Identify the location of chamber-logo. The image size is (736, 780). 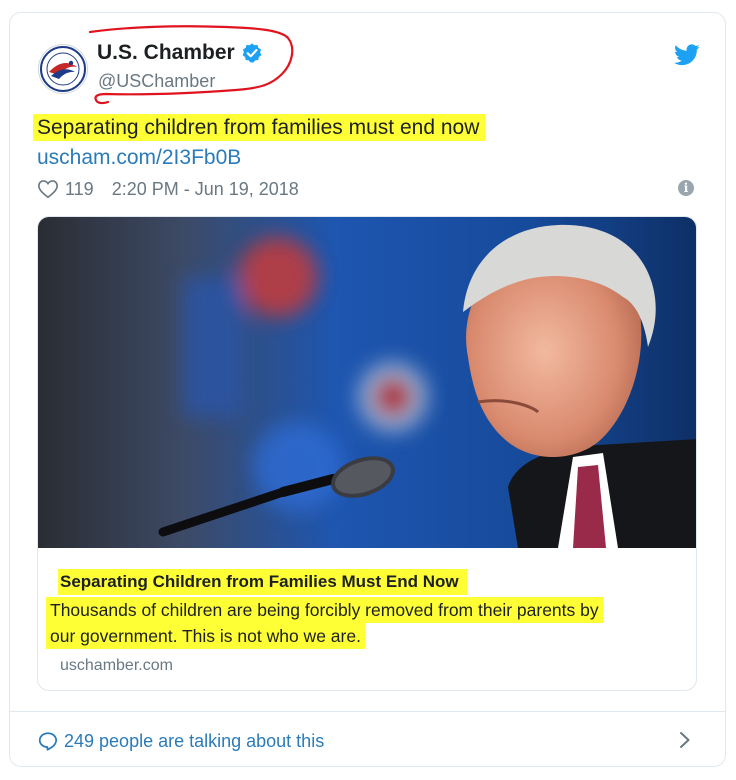
(63, 69).